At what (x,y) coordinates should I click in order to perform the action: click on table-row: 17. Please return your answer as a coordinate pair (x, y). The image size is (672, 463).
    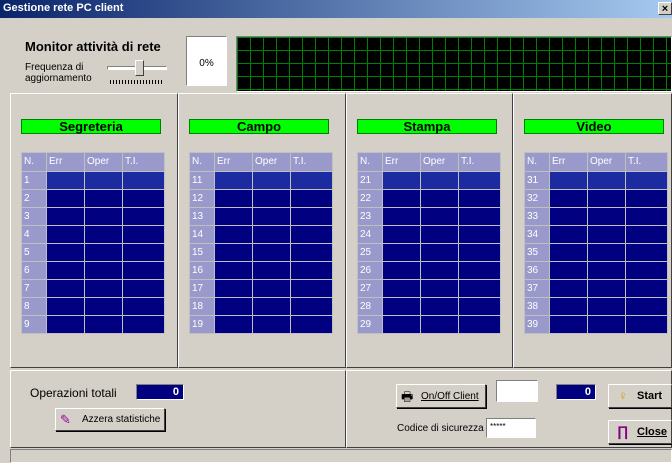
    Looking at the image, I should click on (261, 288).